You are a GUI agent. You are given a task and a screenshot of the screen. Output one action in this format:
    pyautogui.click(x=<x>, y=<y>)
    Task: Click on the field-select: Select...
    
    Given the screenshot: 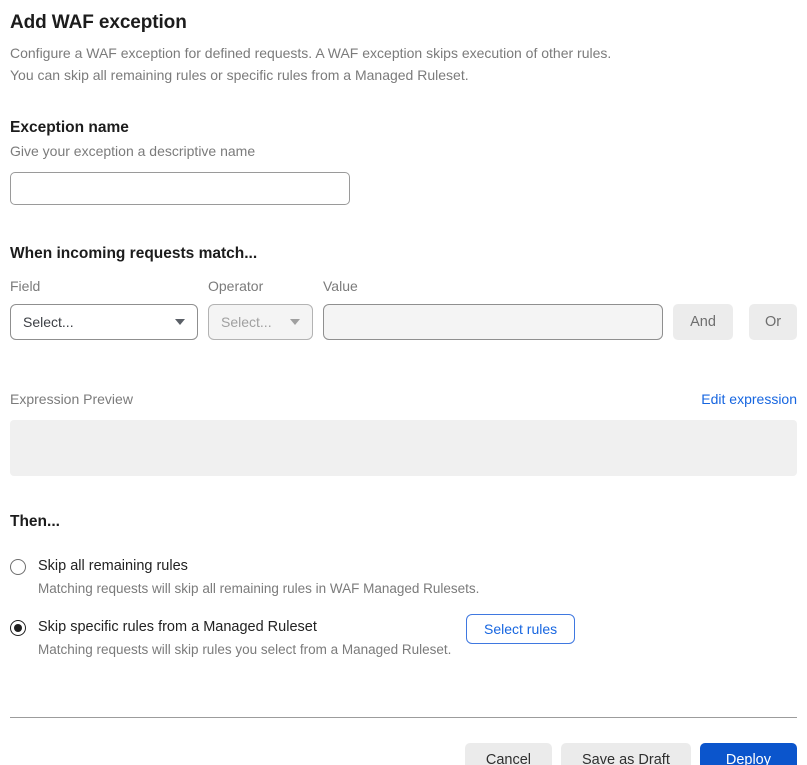 What is the action you would take?
    pyautogui.click(x=104, y=322)
    